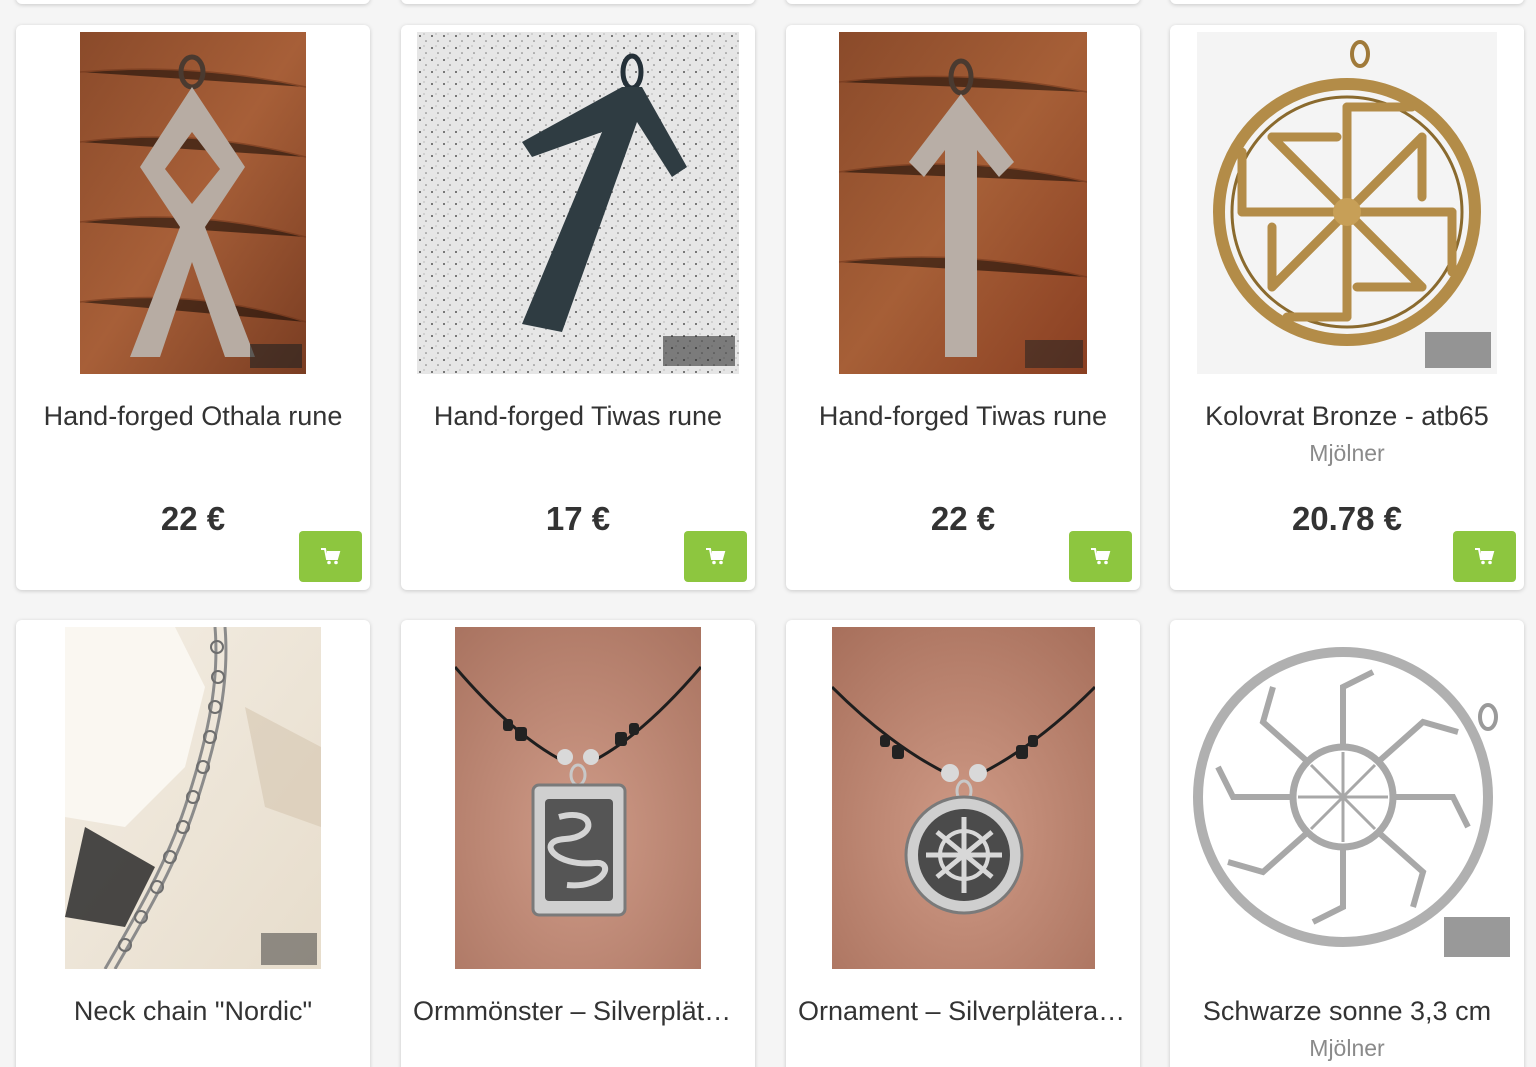 The image size is (1536, 1067). I want to click on product-title: Ornament – Silverpläterat hänge, so click(963, 1011).